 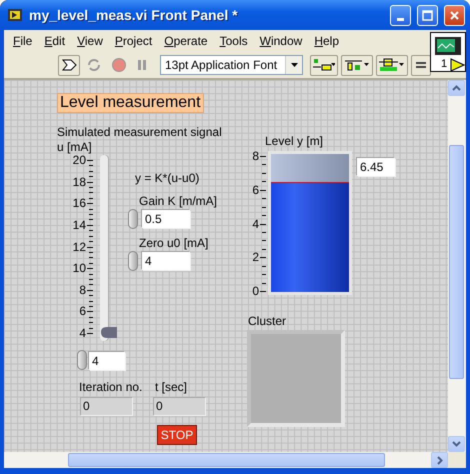 I want to click on arrow-icon, so click(x=69, y=65).